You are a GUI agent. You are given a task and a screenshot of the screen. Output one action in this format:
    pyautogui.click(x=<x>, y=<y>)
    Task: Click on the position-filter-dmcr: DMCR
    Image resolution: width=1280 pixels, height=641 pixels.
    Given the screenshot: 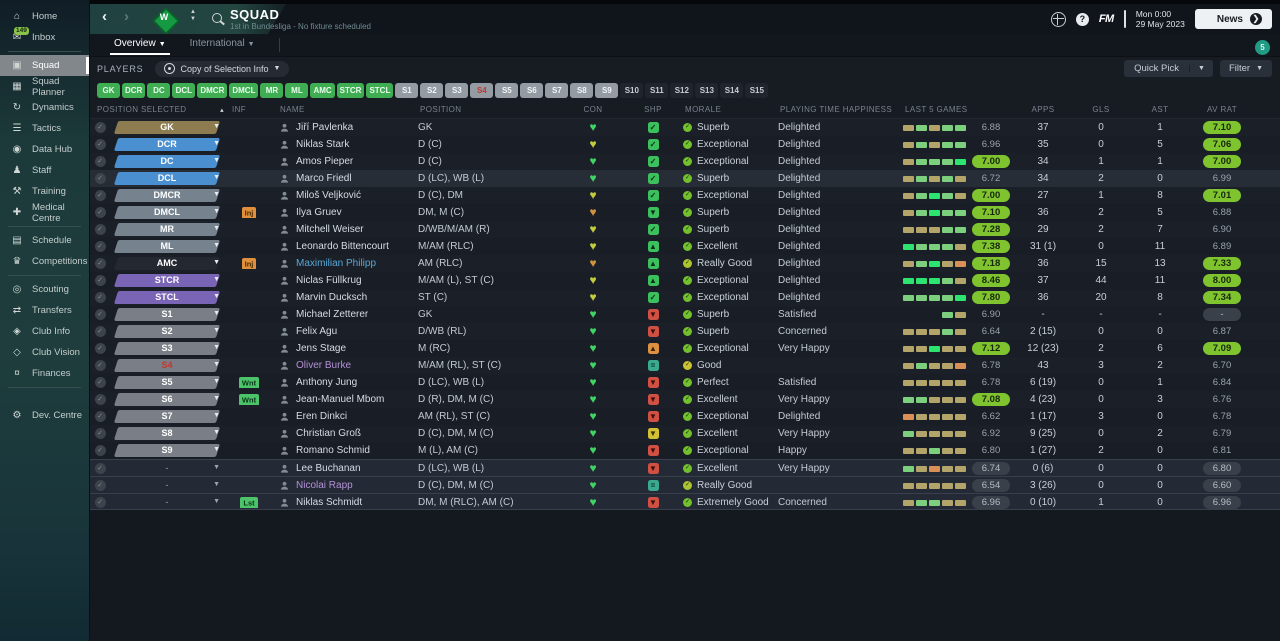 What is the action you would take?
    pyautogui.click(x=212, y=90)
    